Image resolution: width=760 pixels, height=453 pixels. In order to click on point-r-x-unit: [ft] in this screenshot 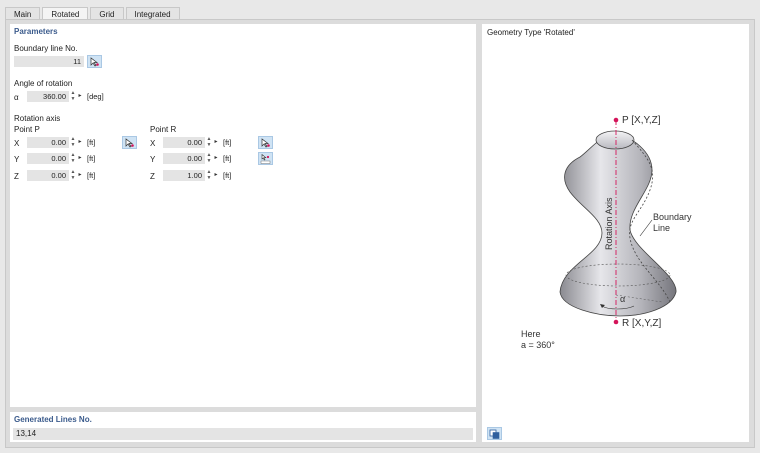, I will do `click(227, 142)`.